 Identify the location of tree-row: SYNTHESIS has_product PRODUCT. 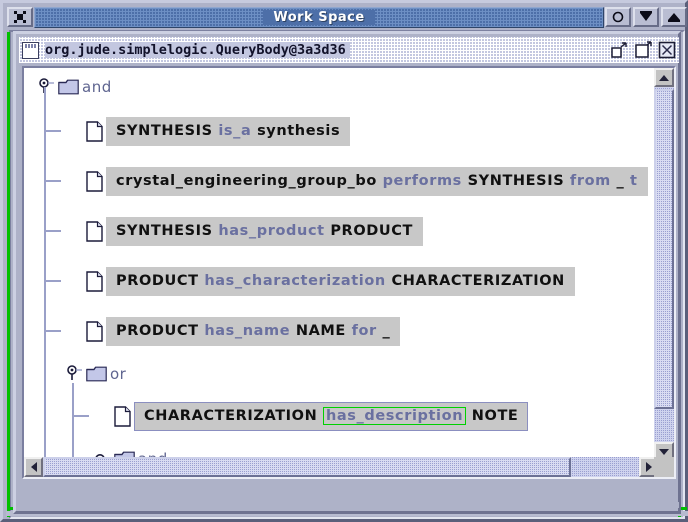
(341, 218).